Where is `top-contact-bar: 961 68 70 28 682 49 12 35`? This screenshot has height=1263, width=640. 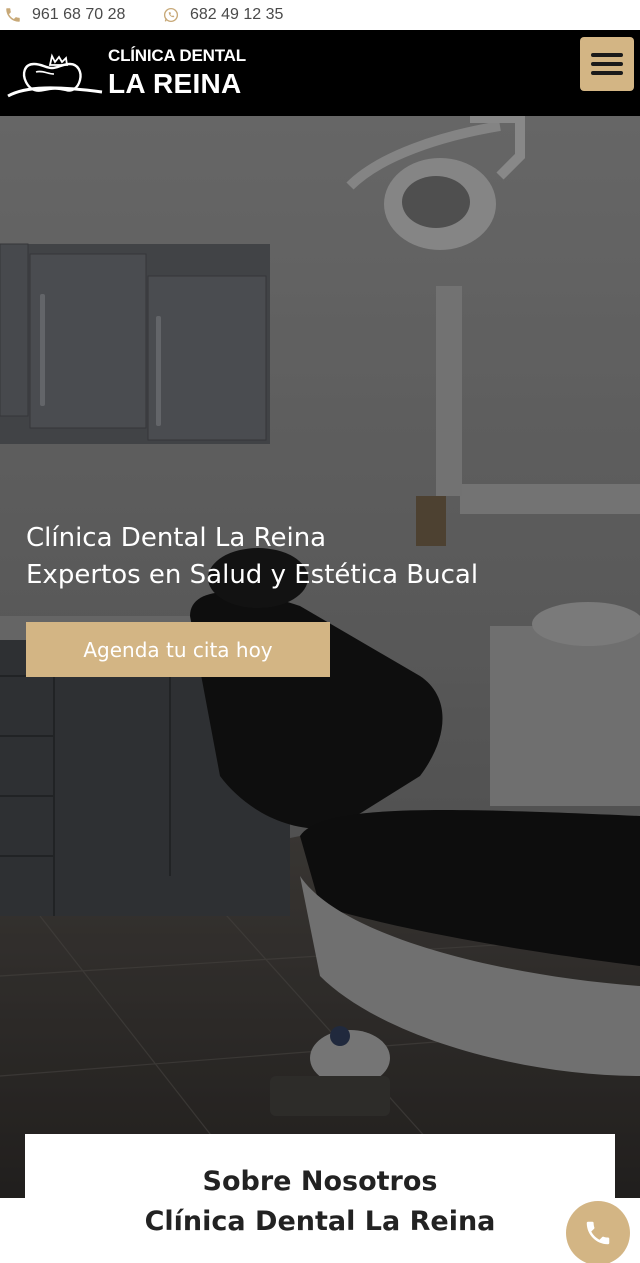 top-contact-bar: 961 68 70 28 682 49 12 35 is located at coordinates (320, 15).